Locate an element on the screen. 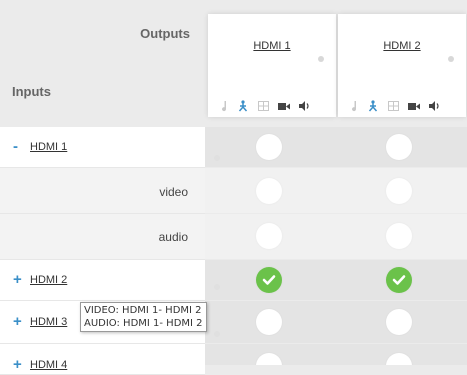  input-name-link: HDMI 1 is located at coordinates (48, 147).